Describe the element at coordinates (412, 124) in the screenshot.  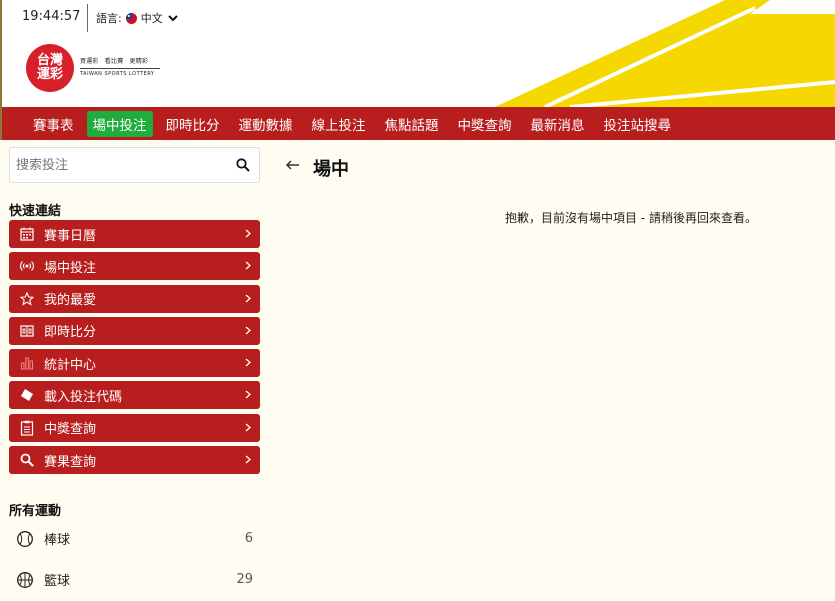
I see `nav-hot-topics: 焦點話題` at that location.